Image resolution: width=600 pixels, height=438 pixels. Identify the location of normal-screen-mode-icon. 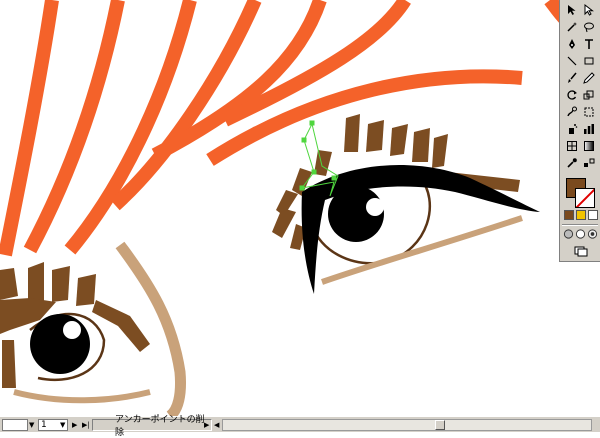
(568, 233).